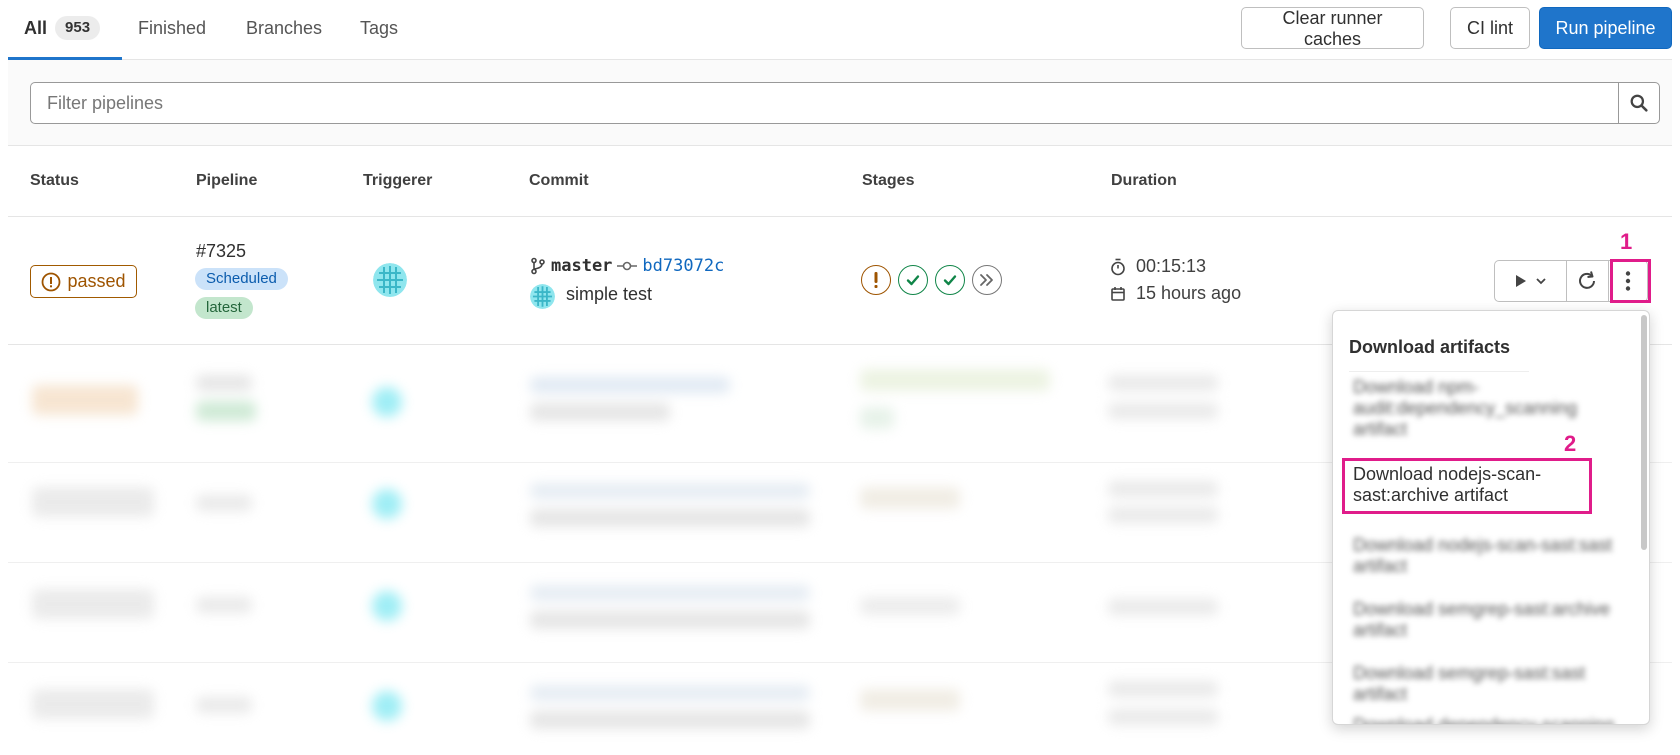  I want to click on dropdown-scrollbar, so click(1644, 432).